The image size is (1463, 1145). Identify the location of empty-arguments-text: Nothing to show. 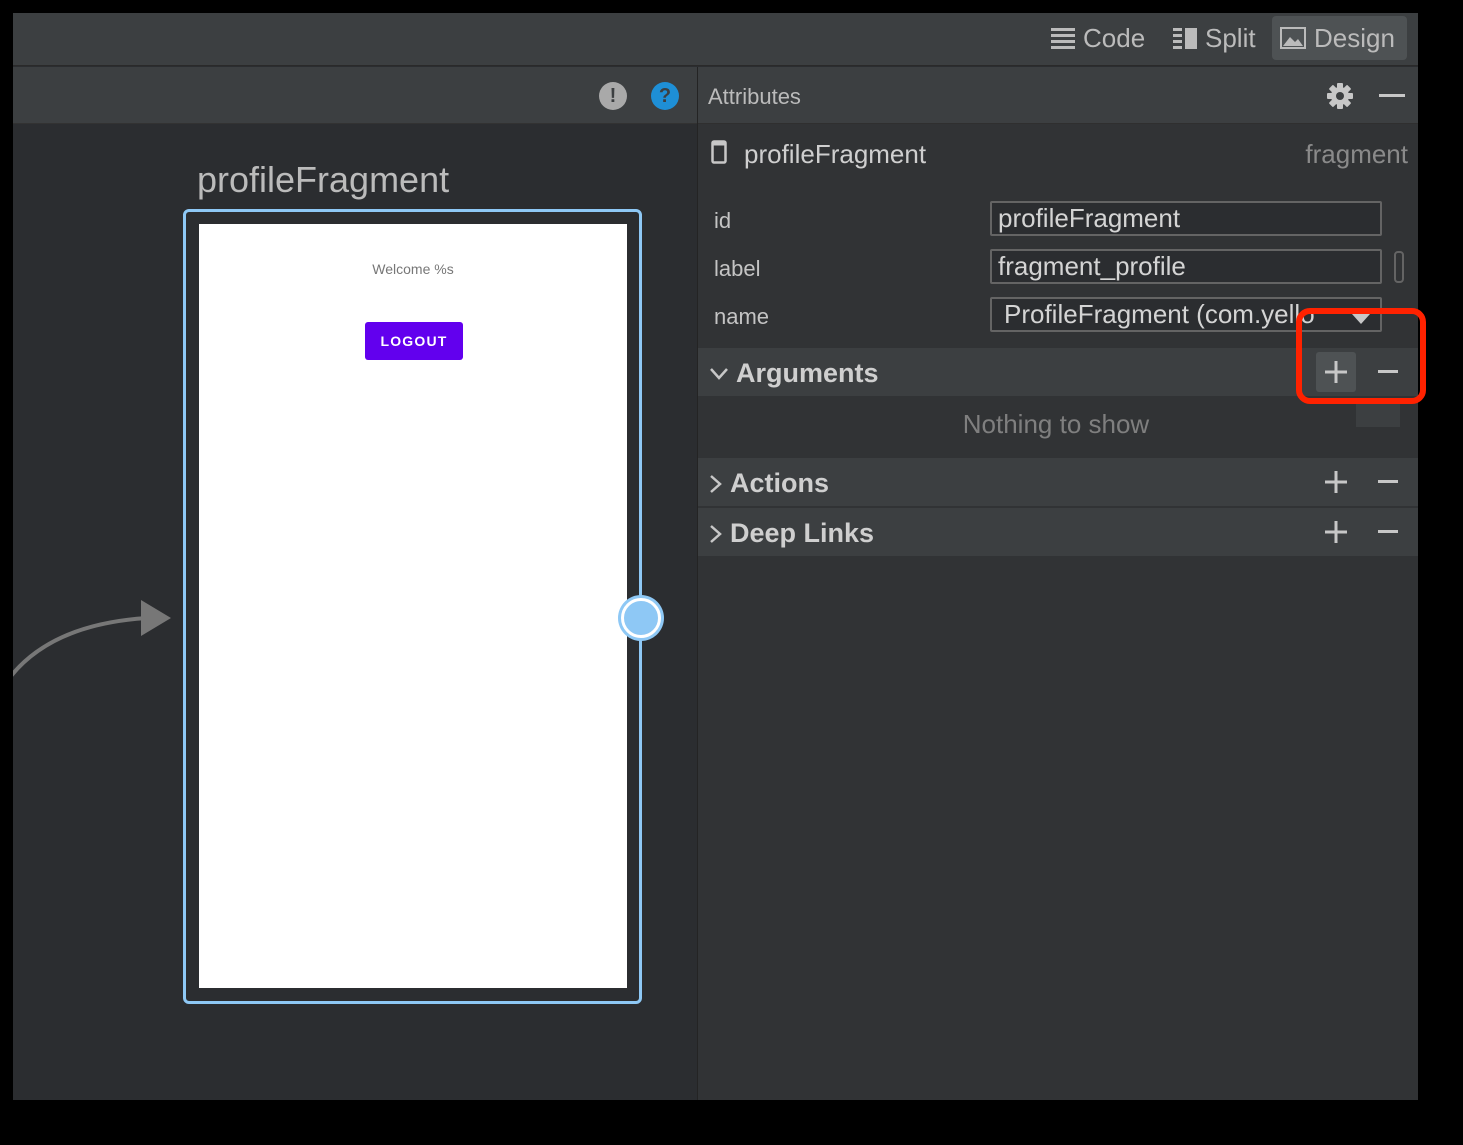
(1056, 424).